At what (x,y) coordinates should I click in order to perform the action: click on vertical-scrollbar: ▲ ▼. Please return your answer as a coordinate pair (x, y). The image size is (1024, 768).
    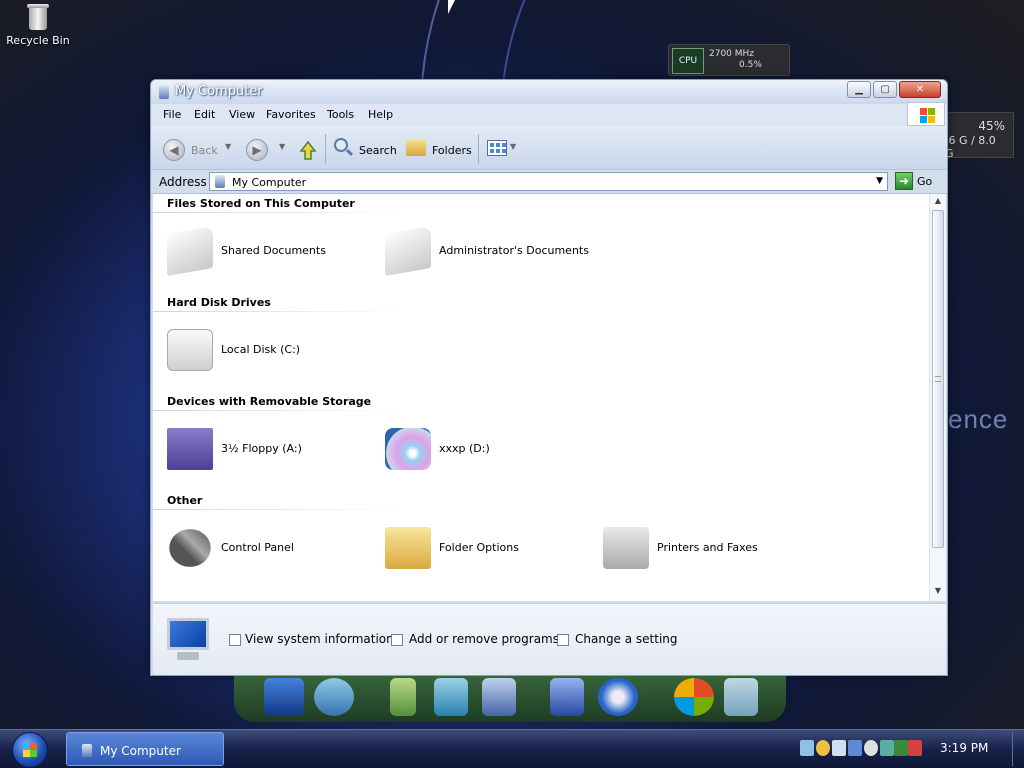
    Looking at the image, I should click on (937, 397).